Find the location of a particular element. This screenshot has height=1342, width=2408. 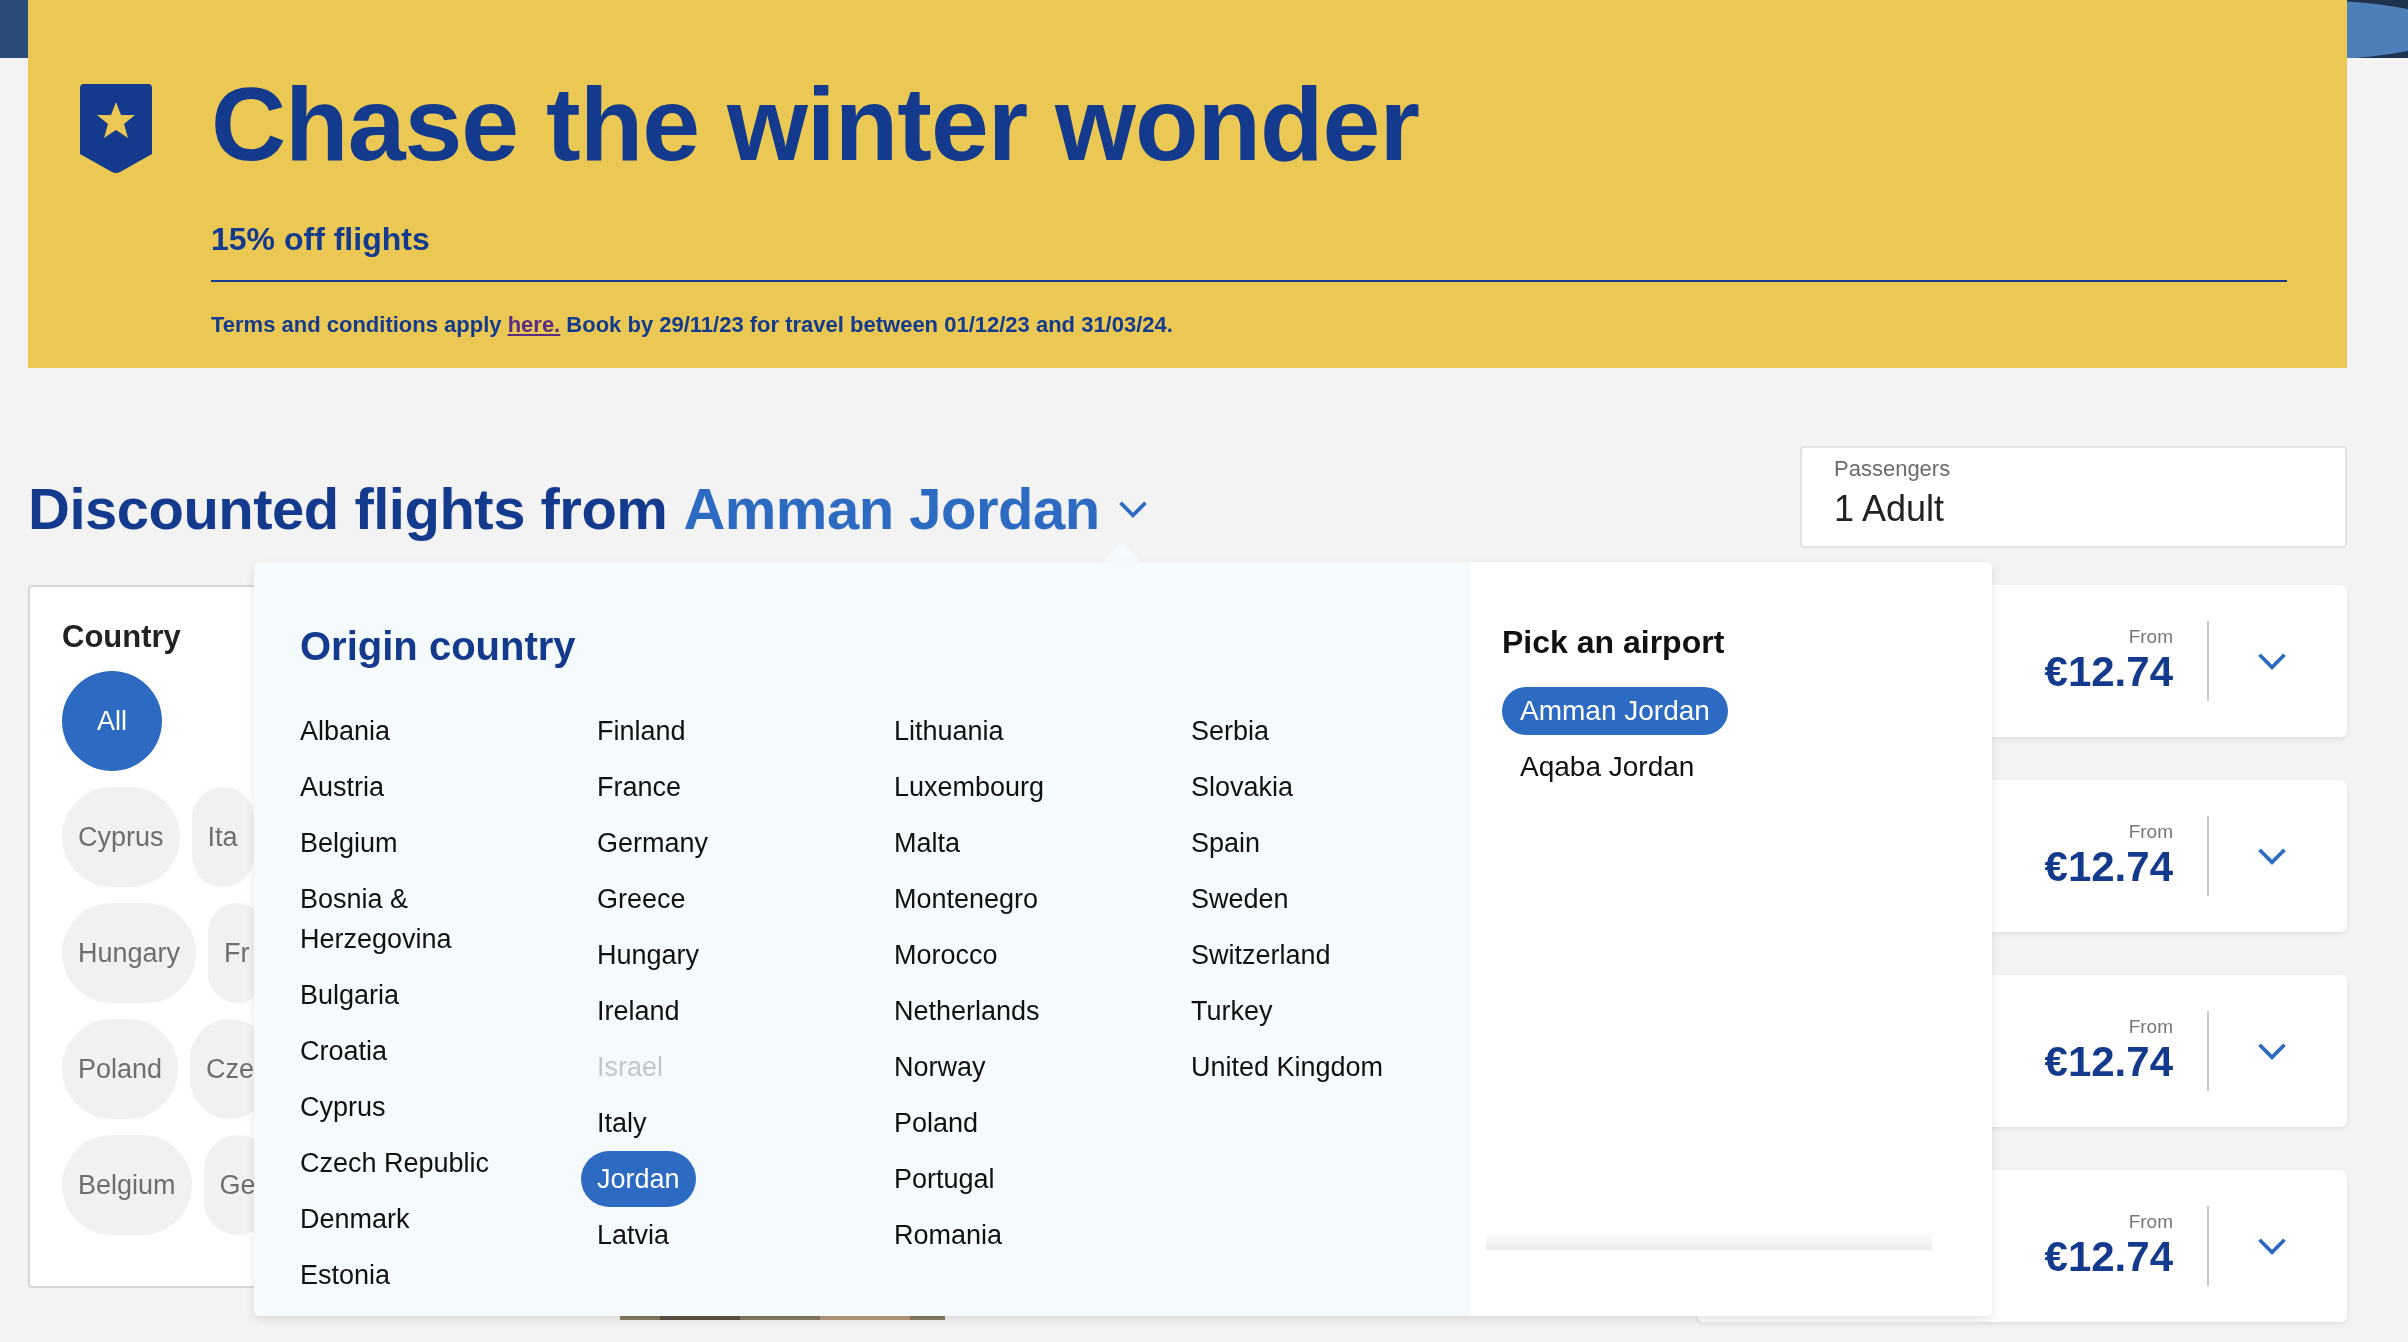

country-option: United Kingdom is located at coordinates (1287, 1067).